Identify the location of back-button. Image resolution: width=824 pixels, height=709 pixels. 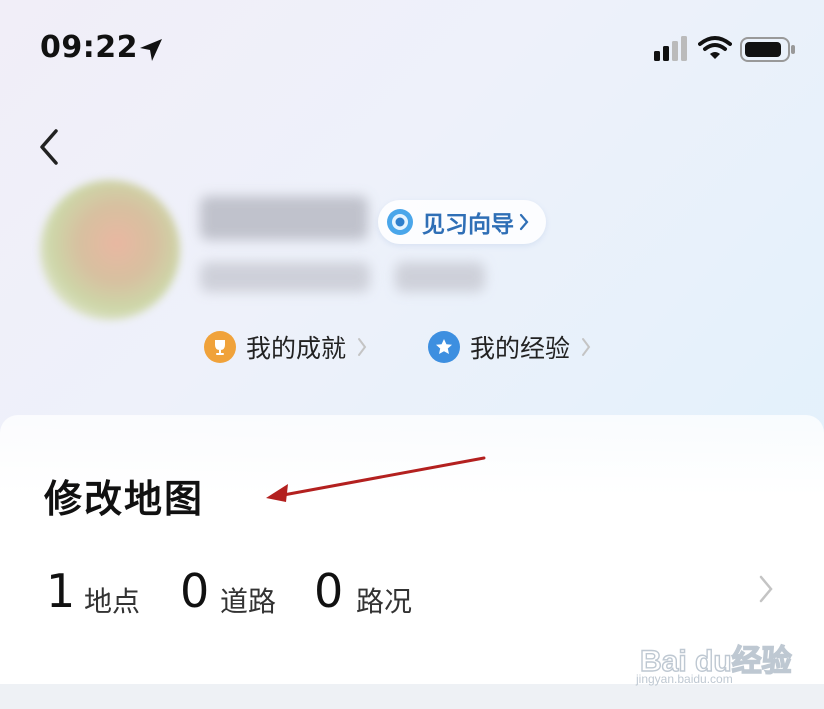
(50, 147).